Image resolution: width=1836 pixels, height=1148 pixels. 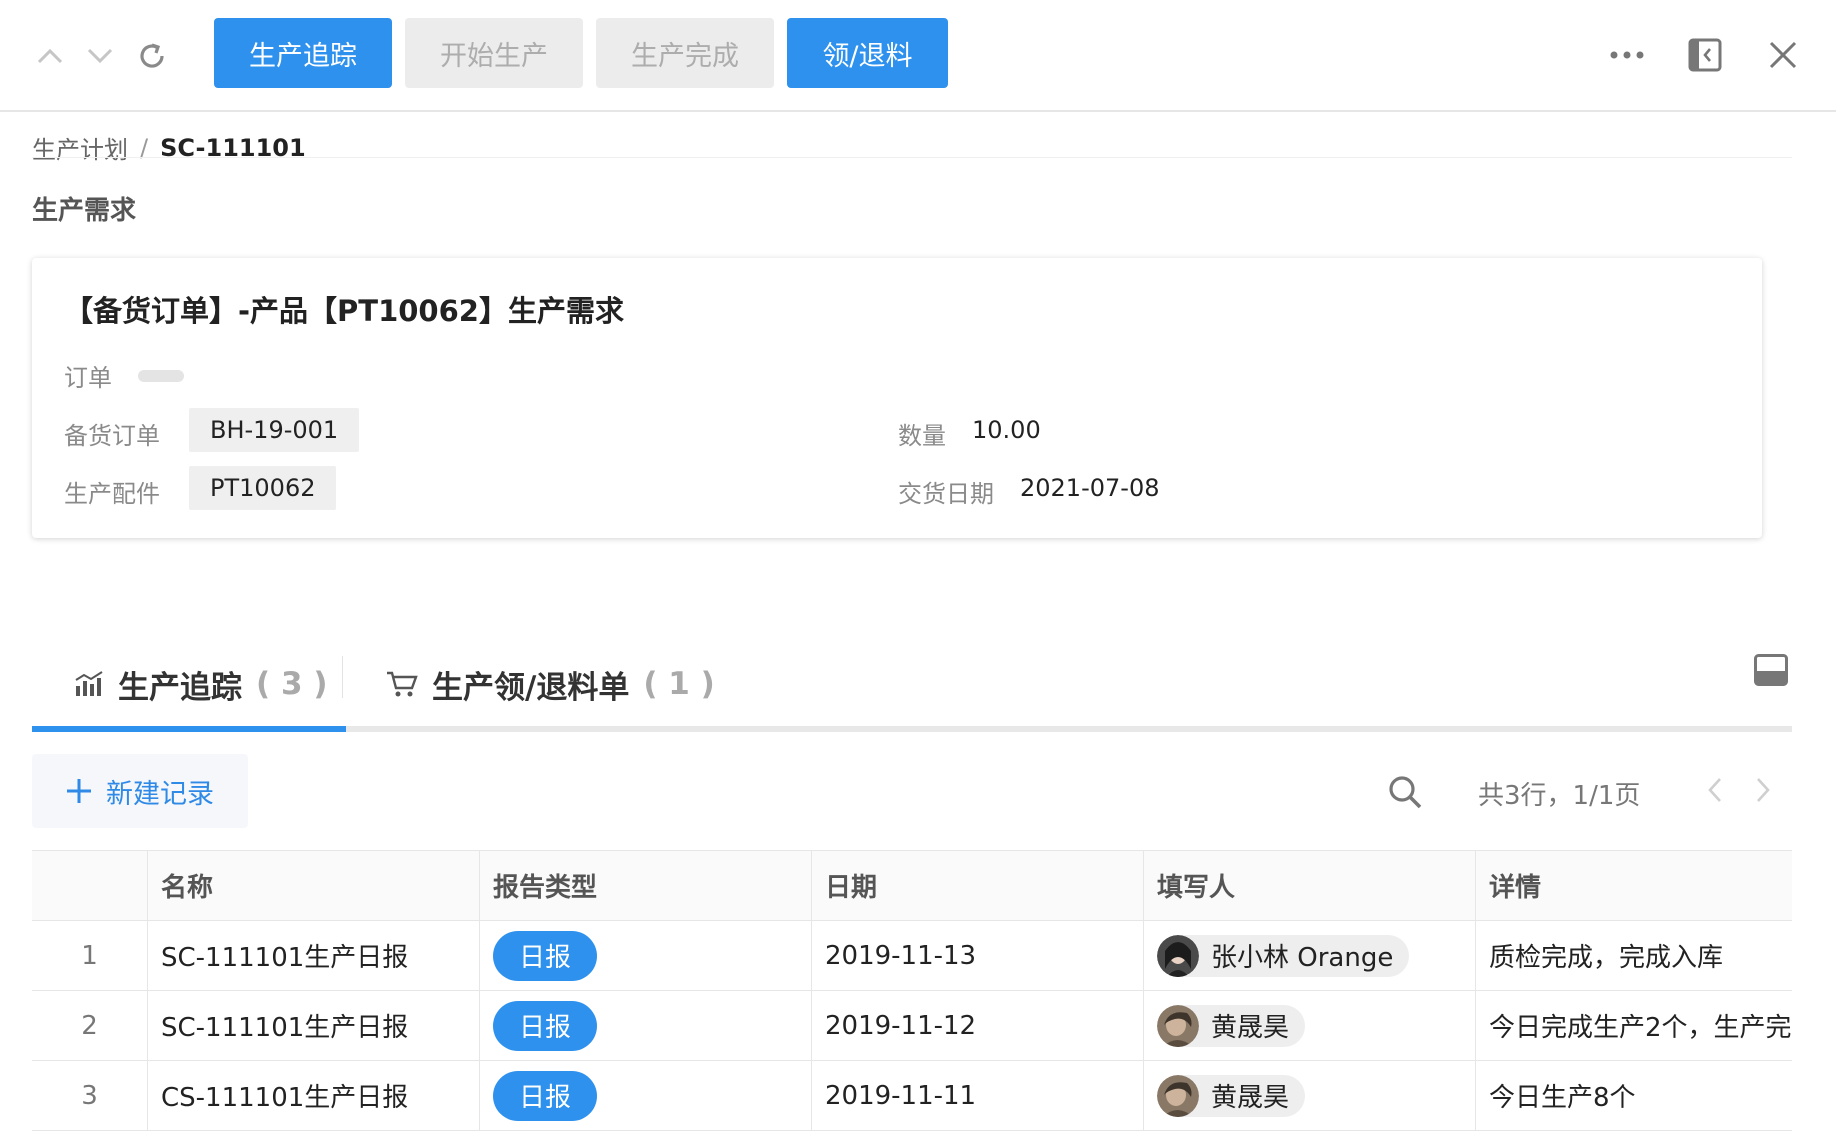 What do you see at coordinates (946, 494) in the screenshot?
I see `delivery-date-label: 交货日期` at bounding box center [946, 494].